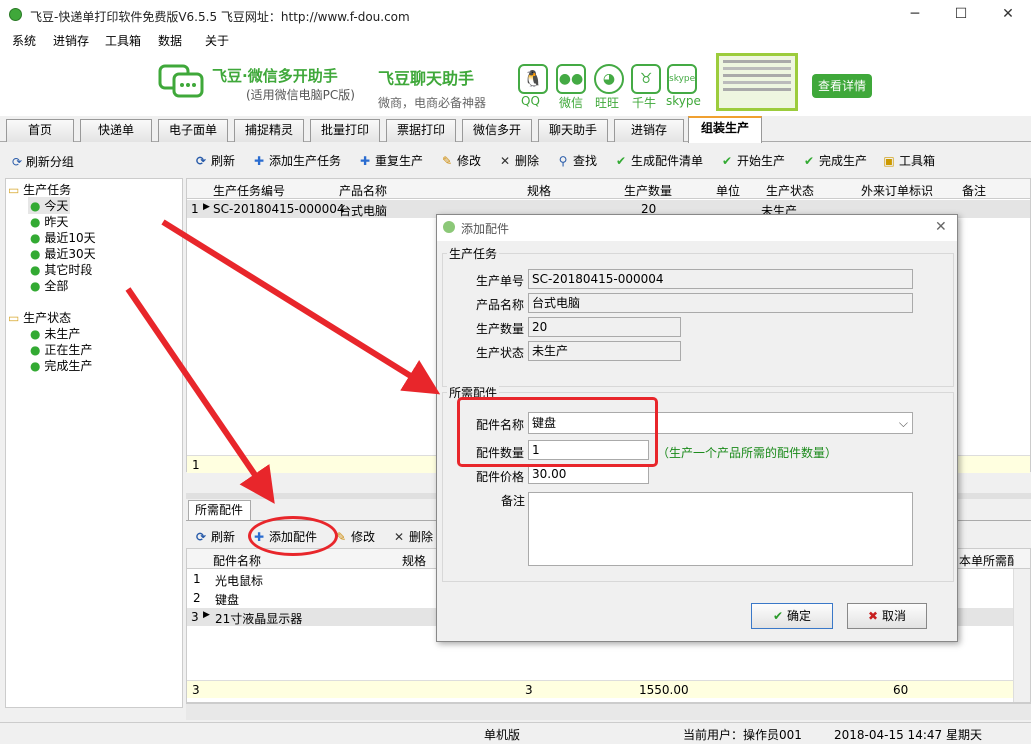  What do you see at coordinates (1008, 14) in the screenshot?
I see `close-icon: ✕` at bounding box center [1008, 14].